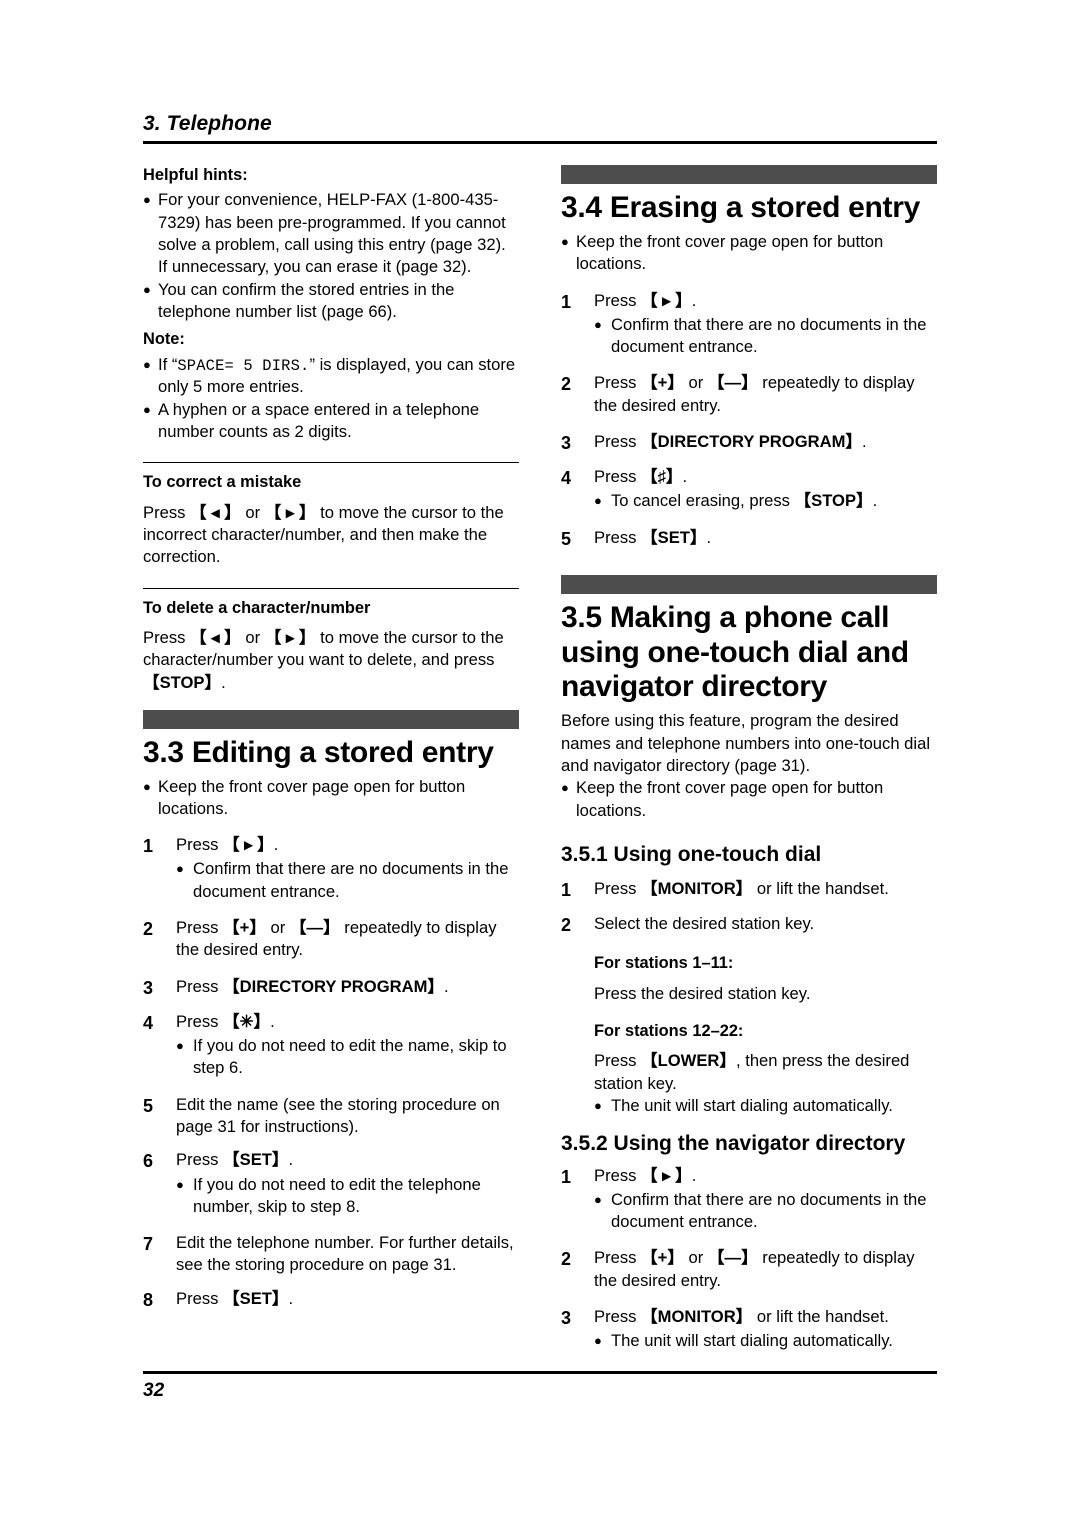 The image size is (1080, 1528). Describe the element at coordinates (247, 1021) in the screenshot. I see `asterisk-key: 【✳】` at that location.